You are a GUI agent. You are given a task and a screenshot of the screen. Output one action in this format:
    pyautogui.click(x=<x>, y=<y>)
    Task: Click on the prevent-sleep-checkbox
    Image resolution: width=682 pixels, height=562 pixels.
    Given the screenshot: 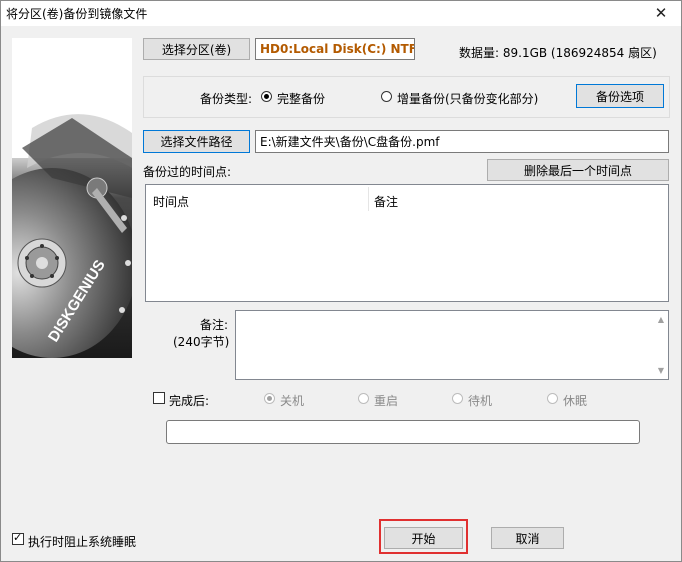 What is the action you would take?
    pyautogui.click(x=18, y=538)
    